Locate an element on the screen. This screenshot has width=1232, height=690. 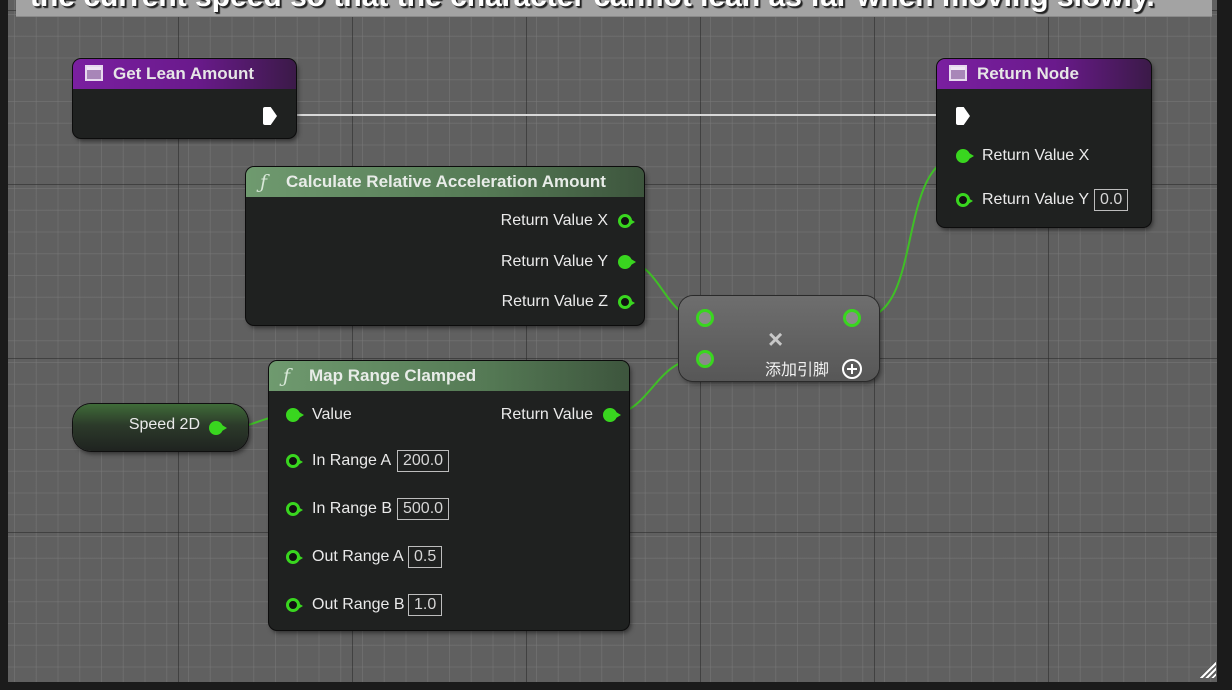
add-pin-label: 添加引脚 is located at coordinates (797, 369).